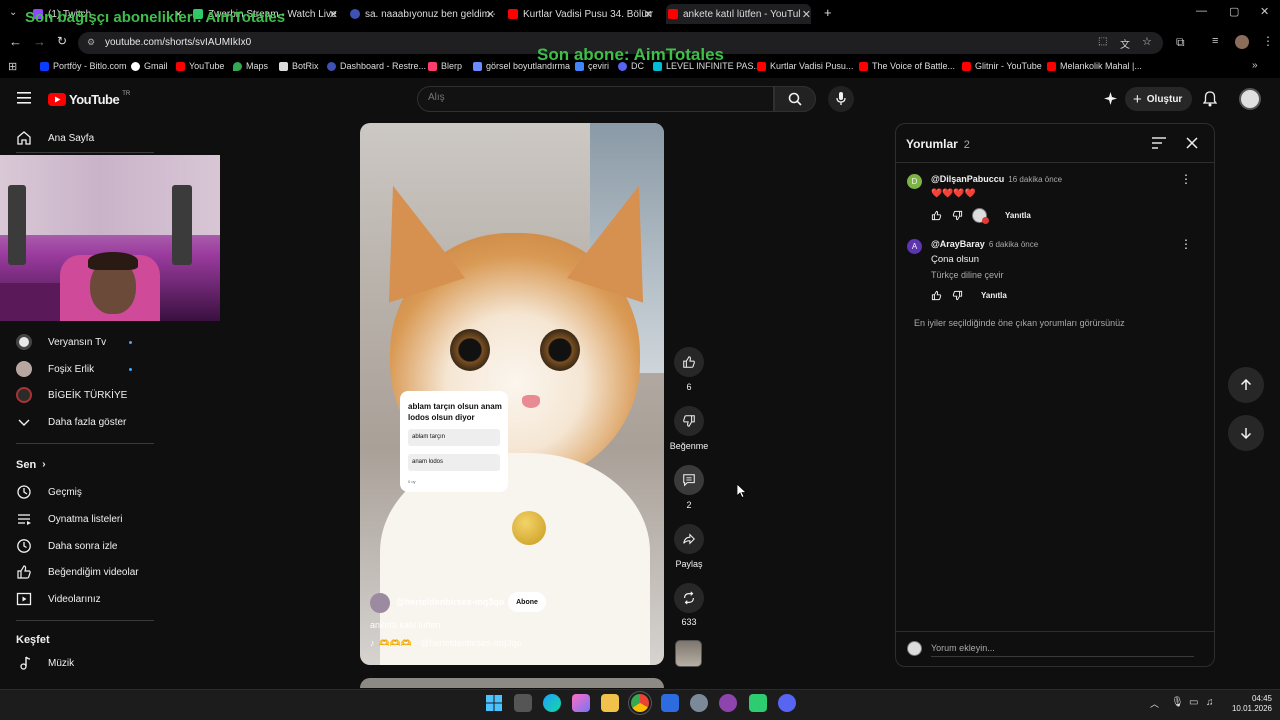  I want to click on poll-option-1: ablam tarçın, so click(454, 437).